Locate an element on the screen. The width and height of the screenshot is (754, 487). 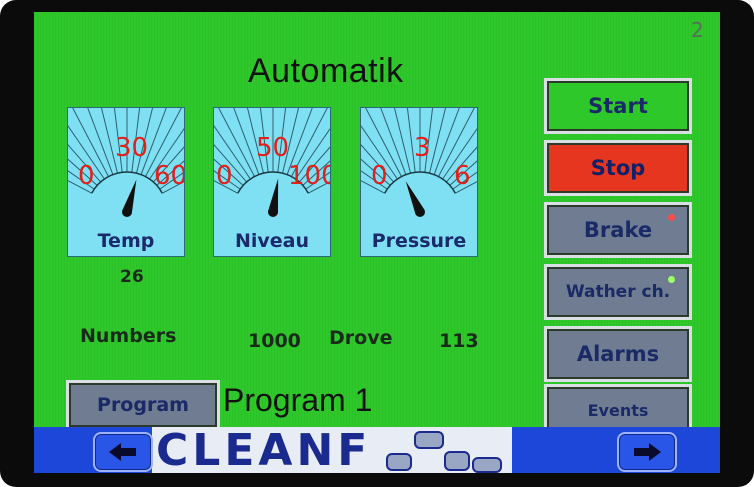
page-number: 2 is located at coordinates (697, 30).